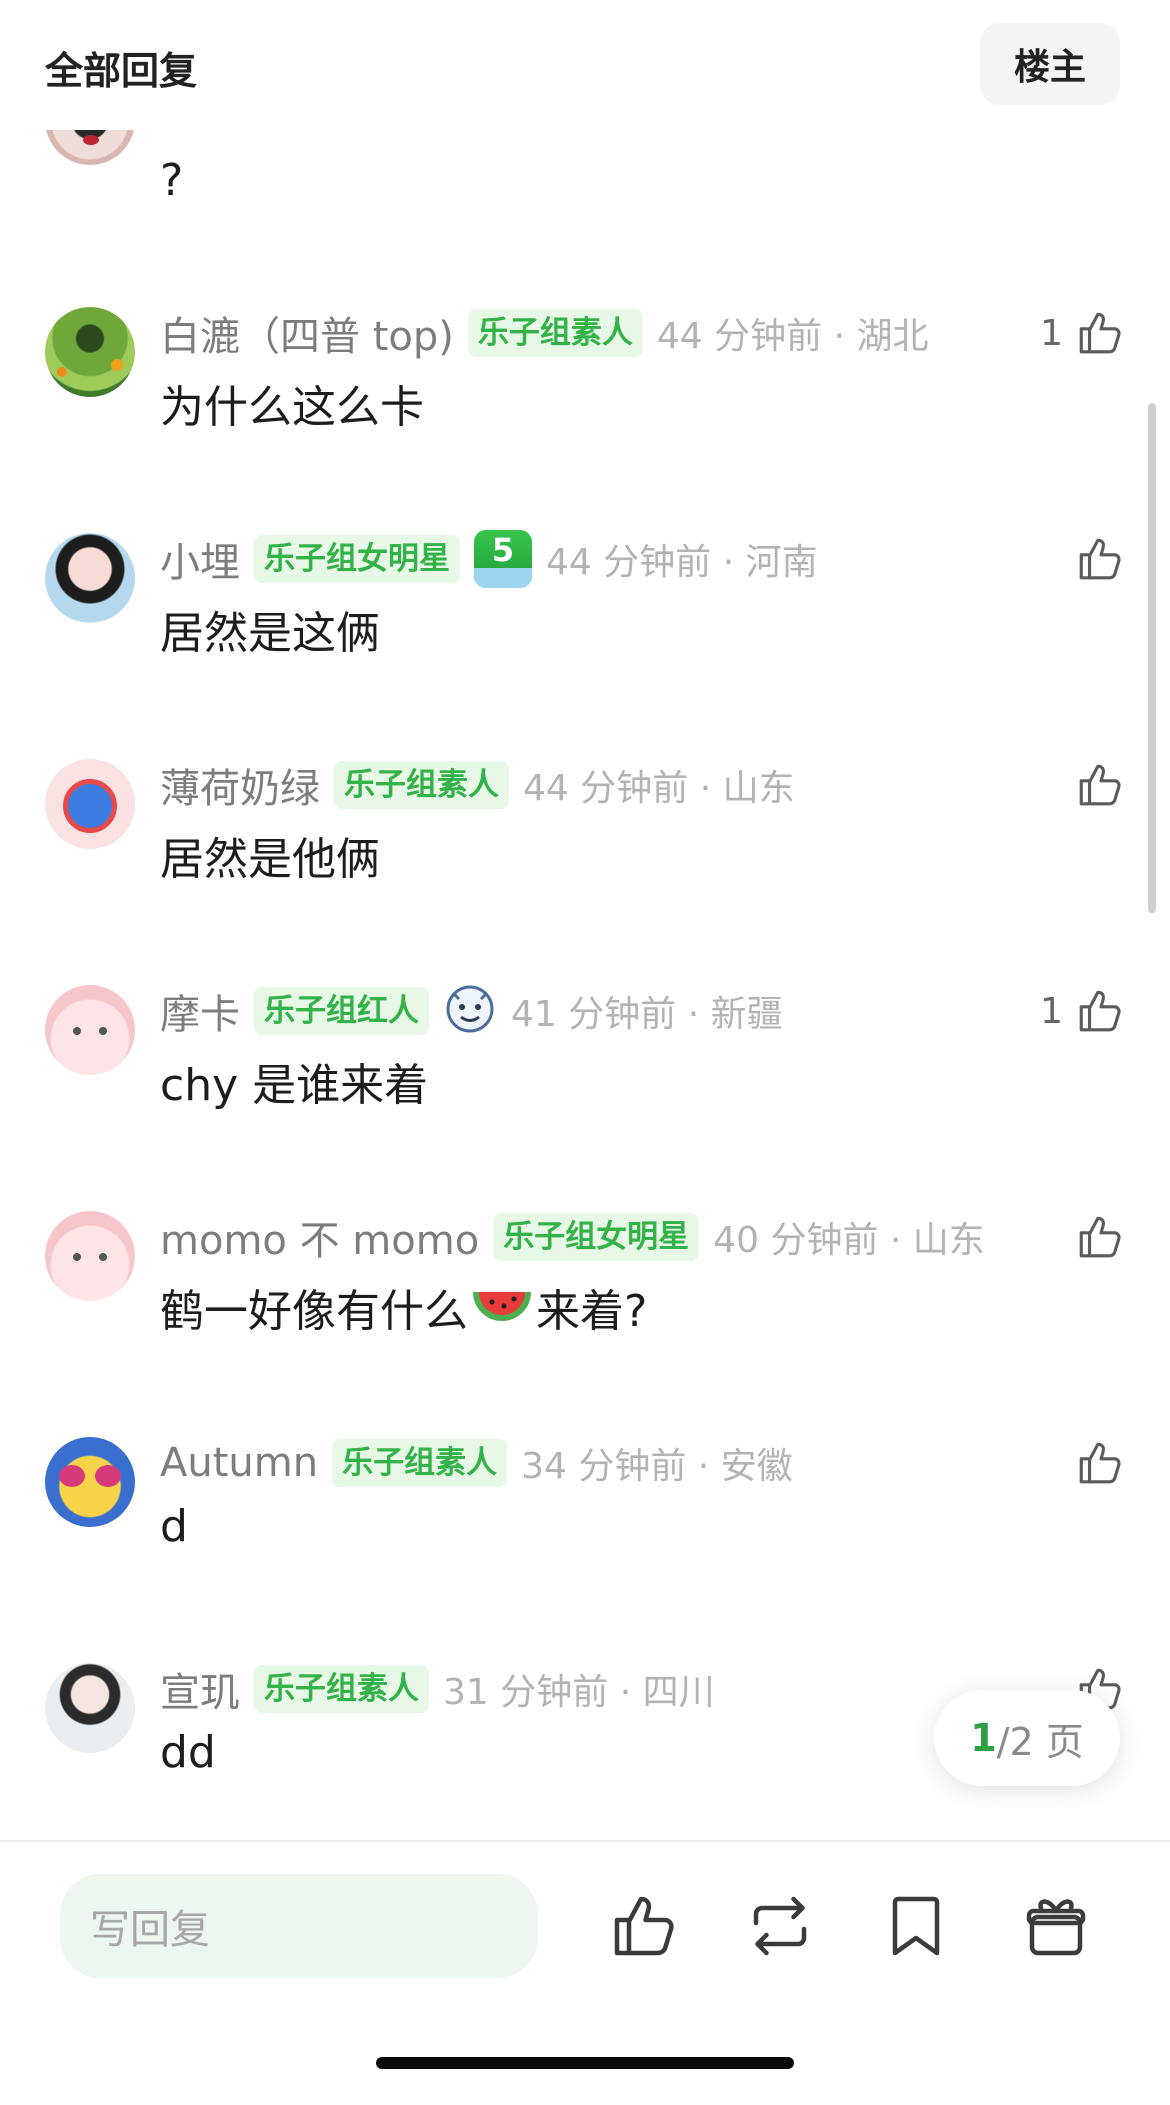  Describe the element at coordinates (91, 140) in the screenshot. I see `avatar-lips` at that location.